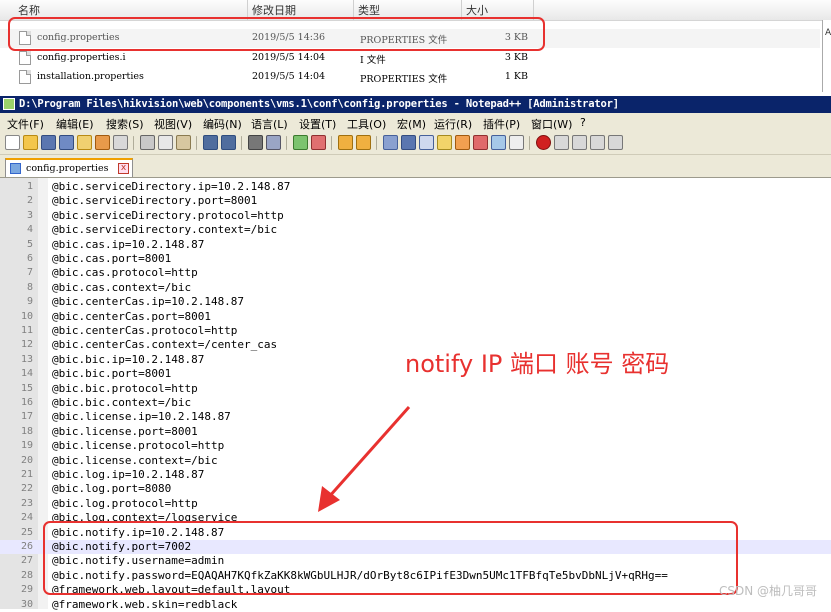 The width and height of the screenshot is (831, 612). Describe the element at coordinates (516, 142) in the screenshot. I see `monitoring-icon` at that location.